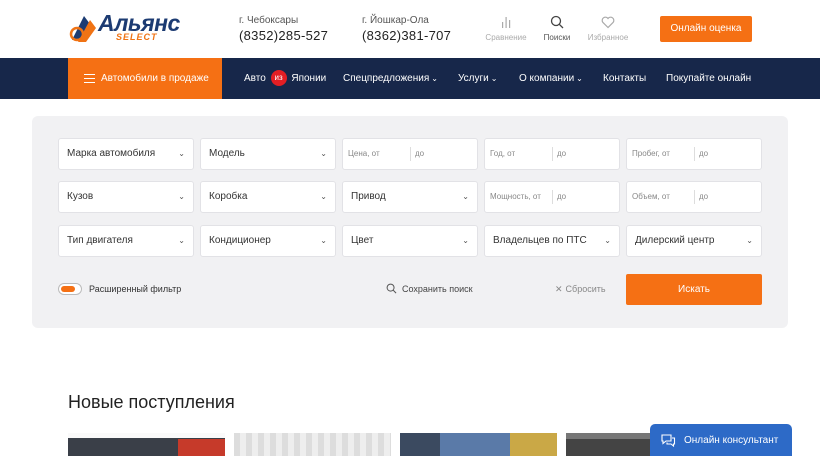 This screenshot has height=456, width=820. Describe the element at coordinates (473, 78) in the screenshot. I see `nav-services-label: Услуги` at that location.